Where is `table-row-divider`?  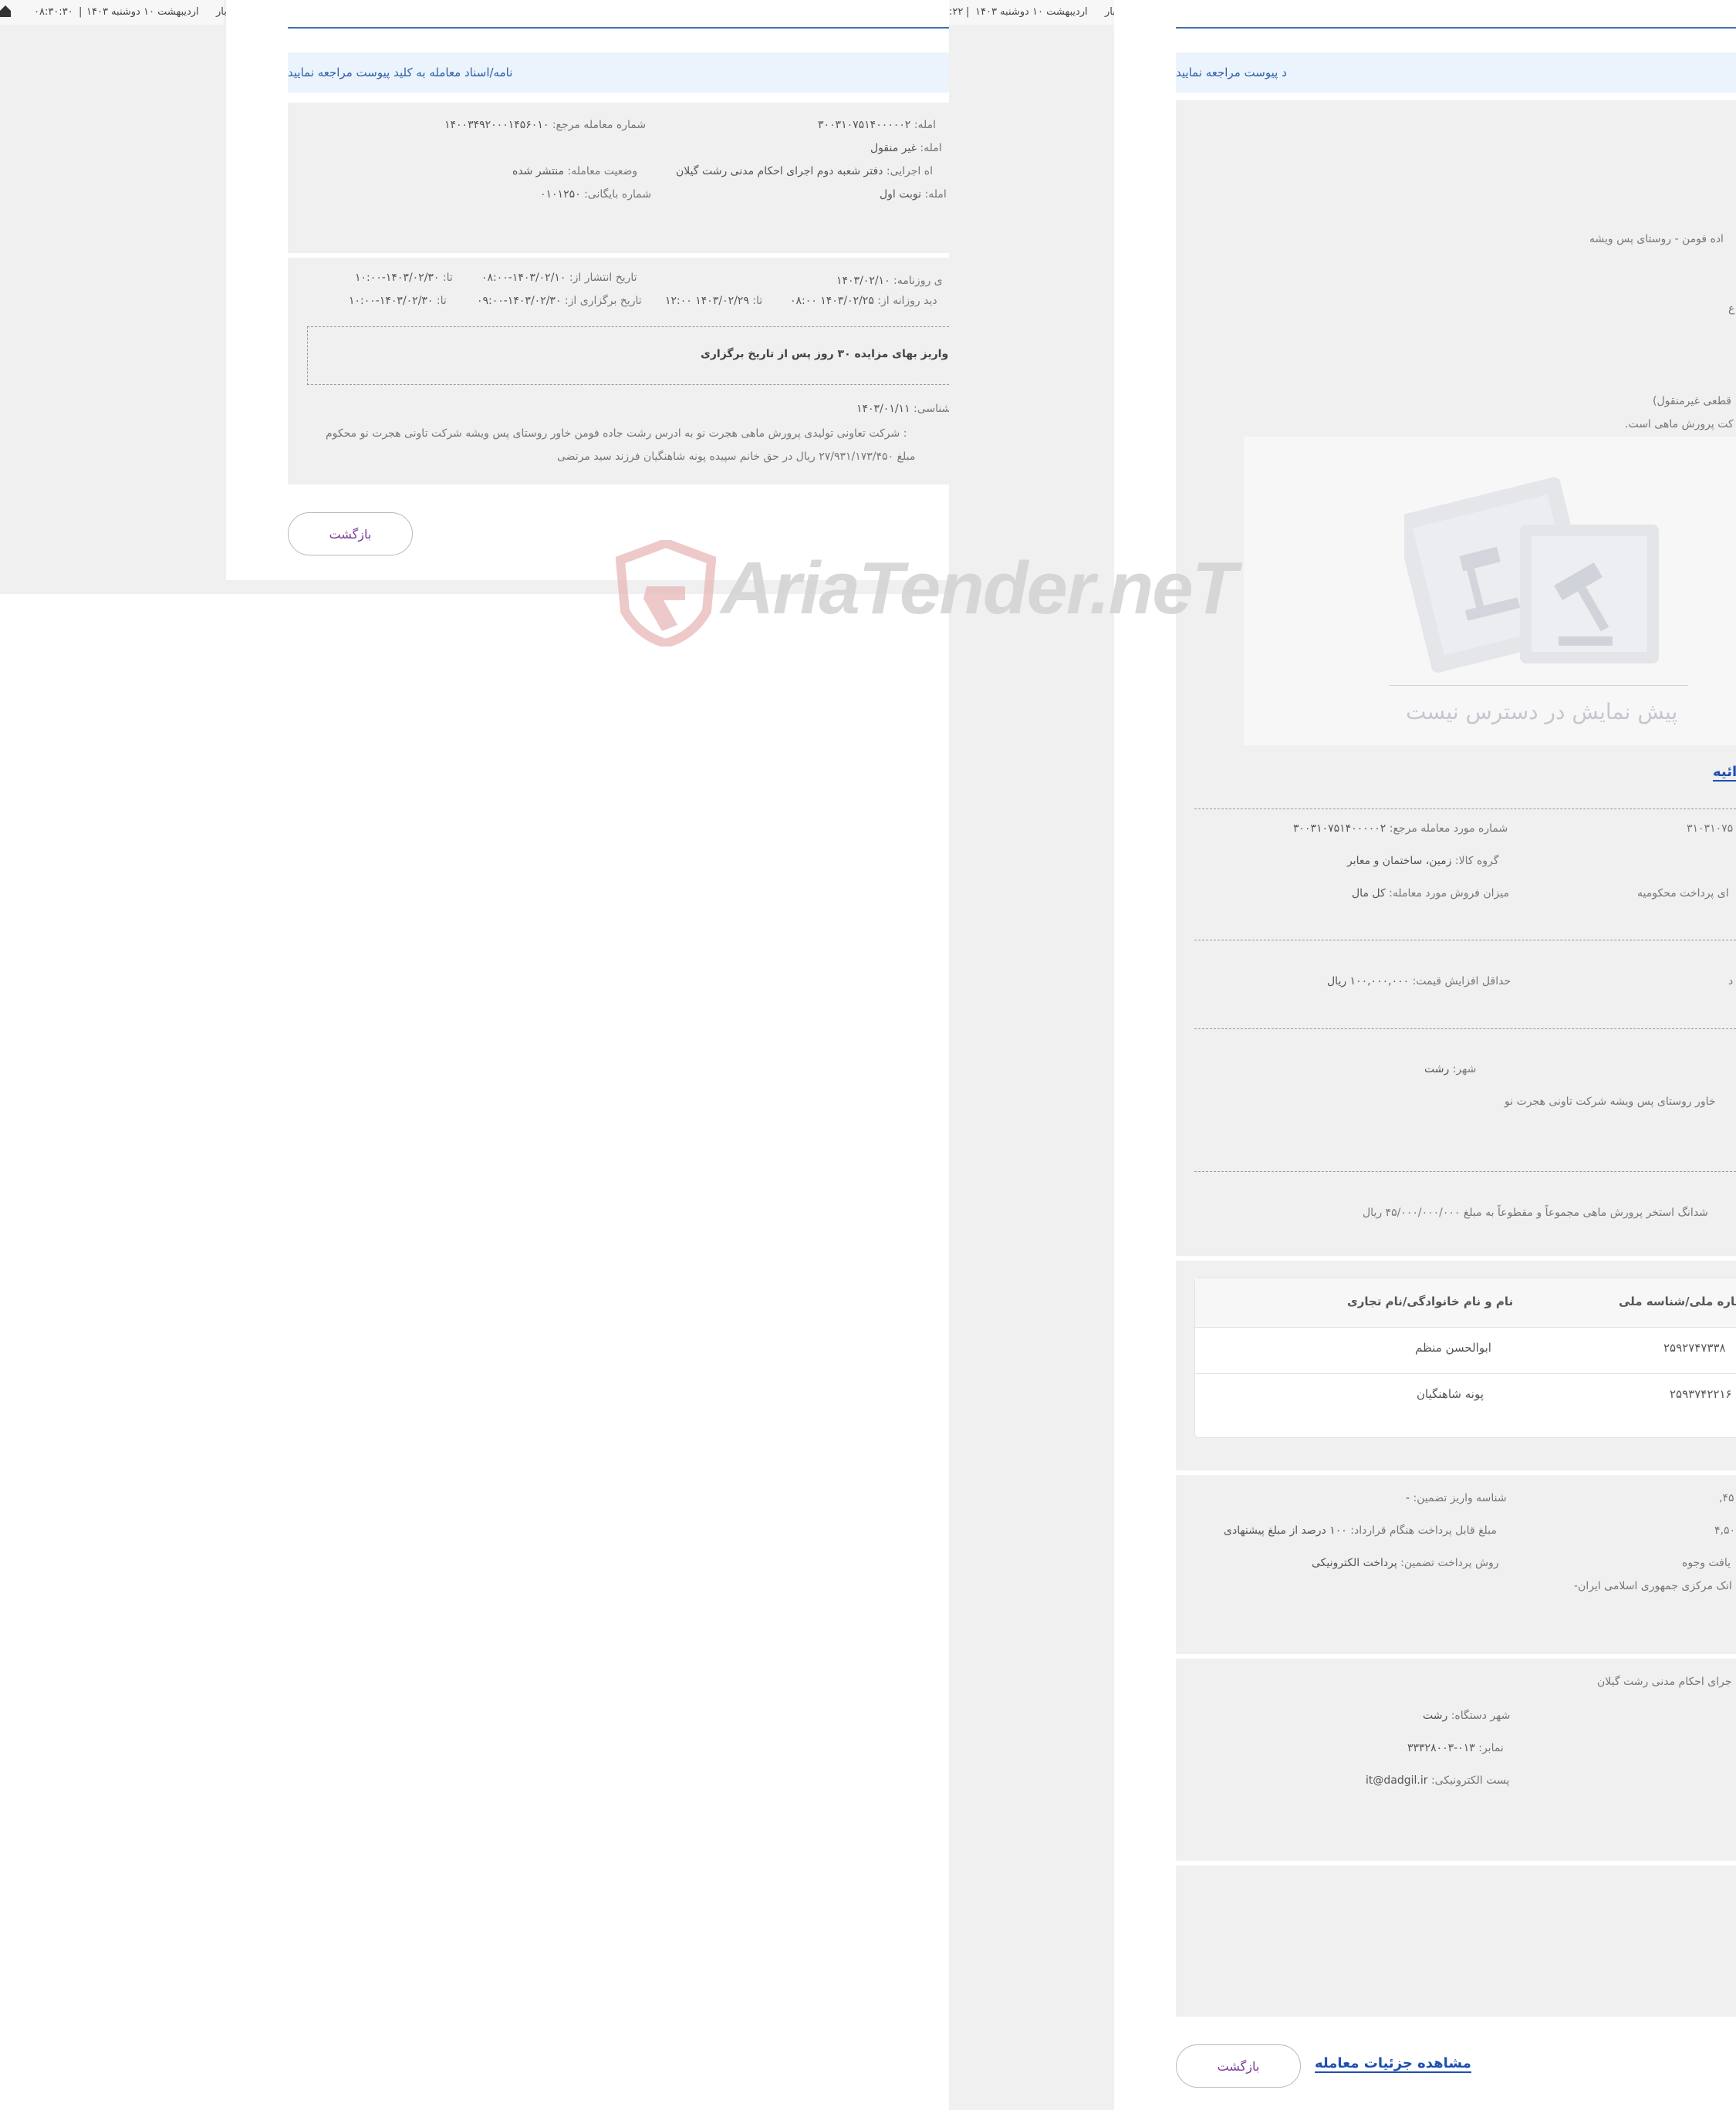
table-row-divider is located at coordinates (1465, 1373).